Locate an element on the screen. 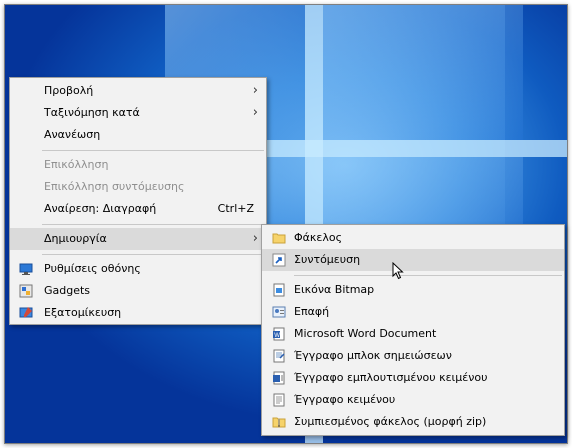  submenu-item-journal-document: Έγγραφο μπλοκ σημειώσεων is located at coordinates (413, 356).